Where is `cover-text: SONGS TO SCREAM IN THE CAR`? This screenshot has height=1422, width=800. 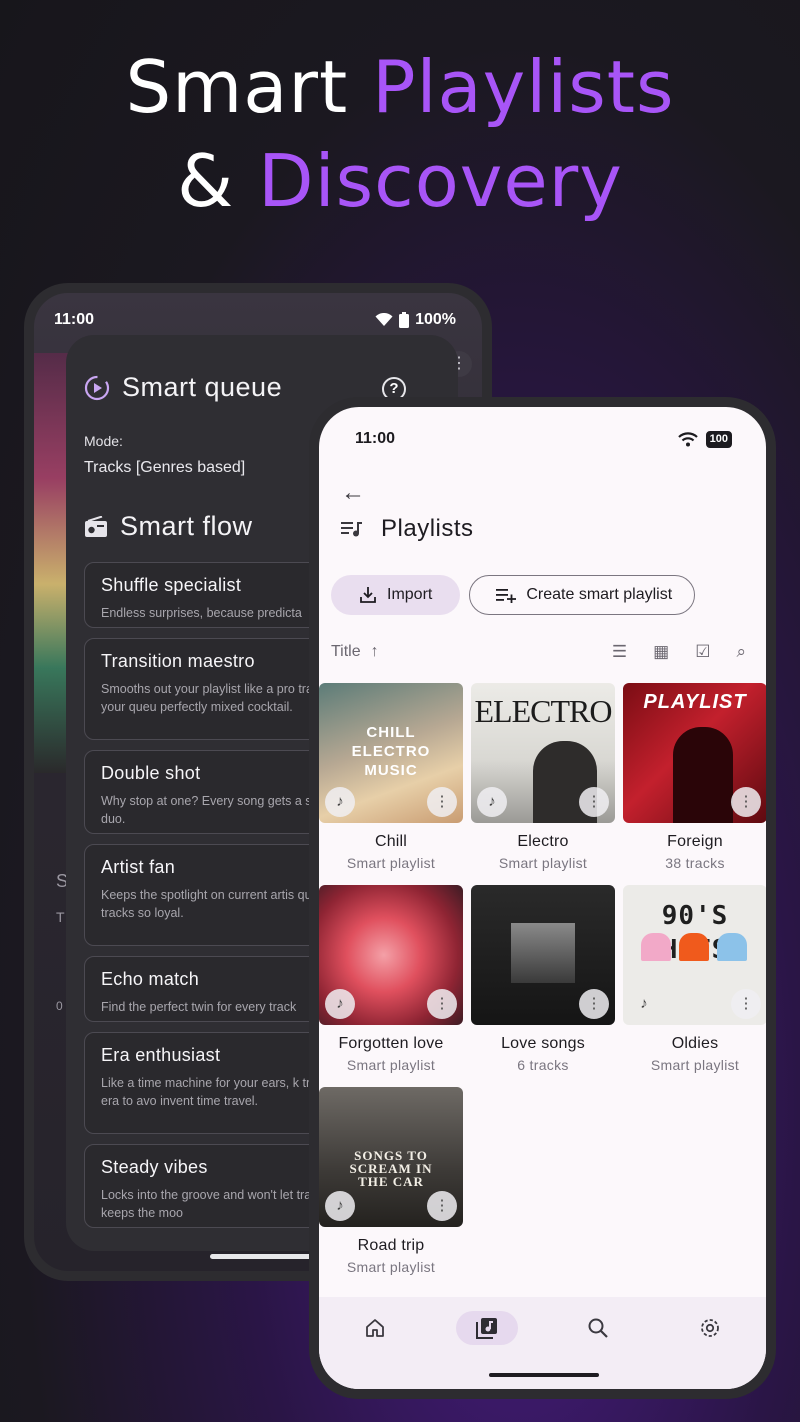 cover-text: SONGS TO SCREAM IN THE CAR is located at coordinates (391, 1168).